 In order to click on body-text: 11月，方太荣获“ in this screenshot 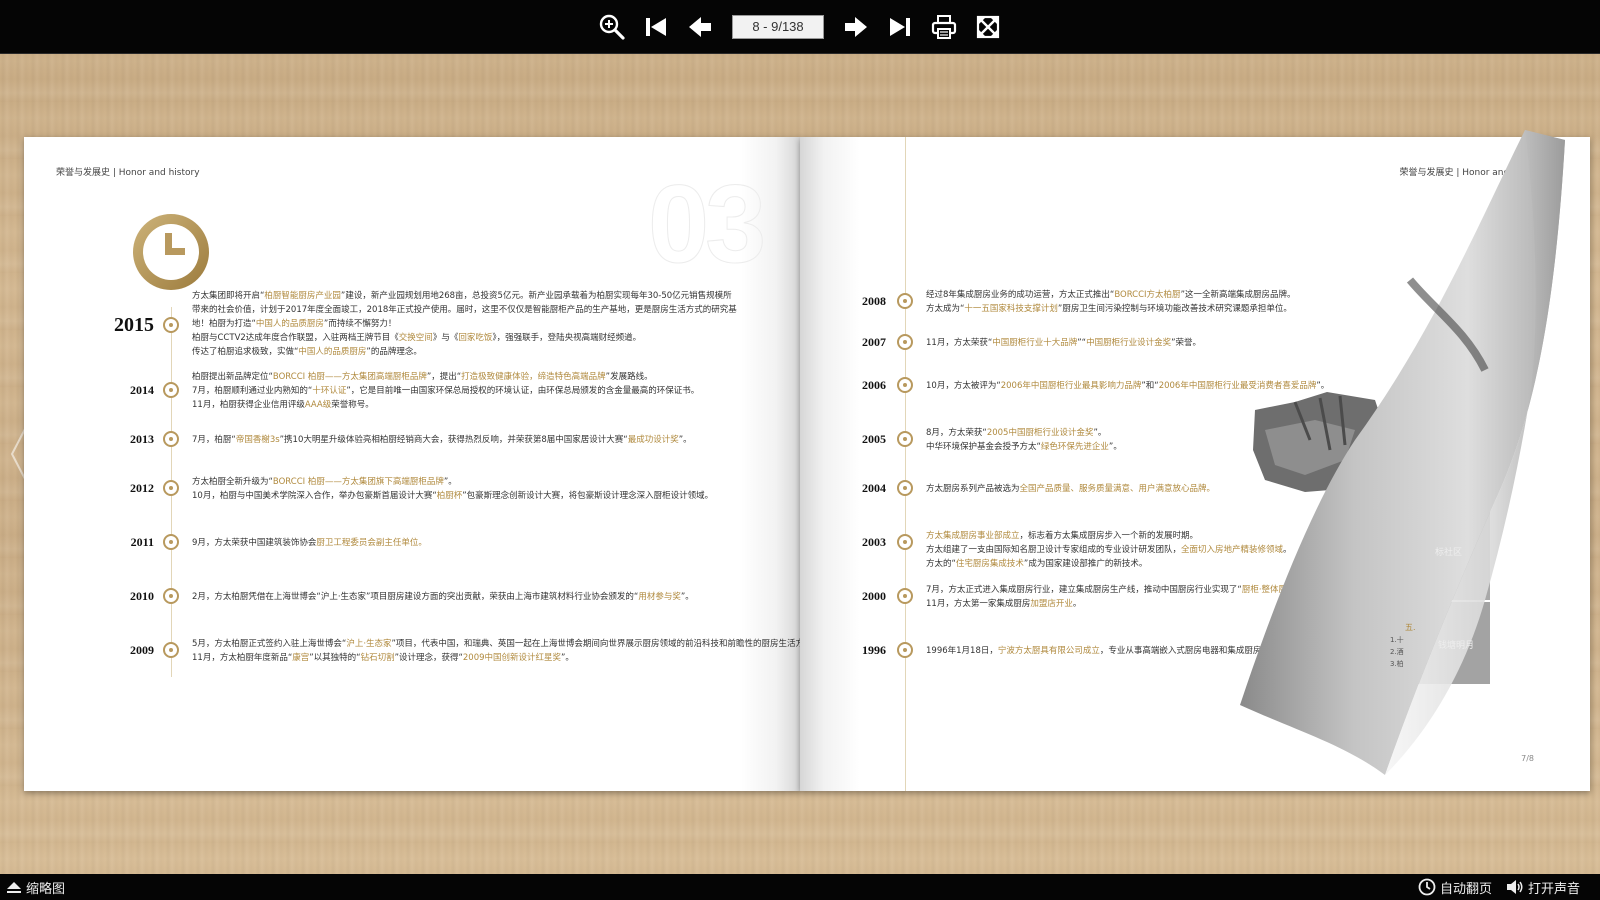, I will do `click(959, 343)`.